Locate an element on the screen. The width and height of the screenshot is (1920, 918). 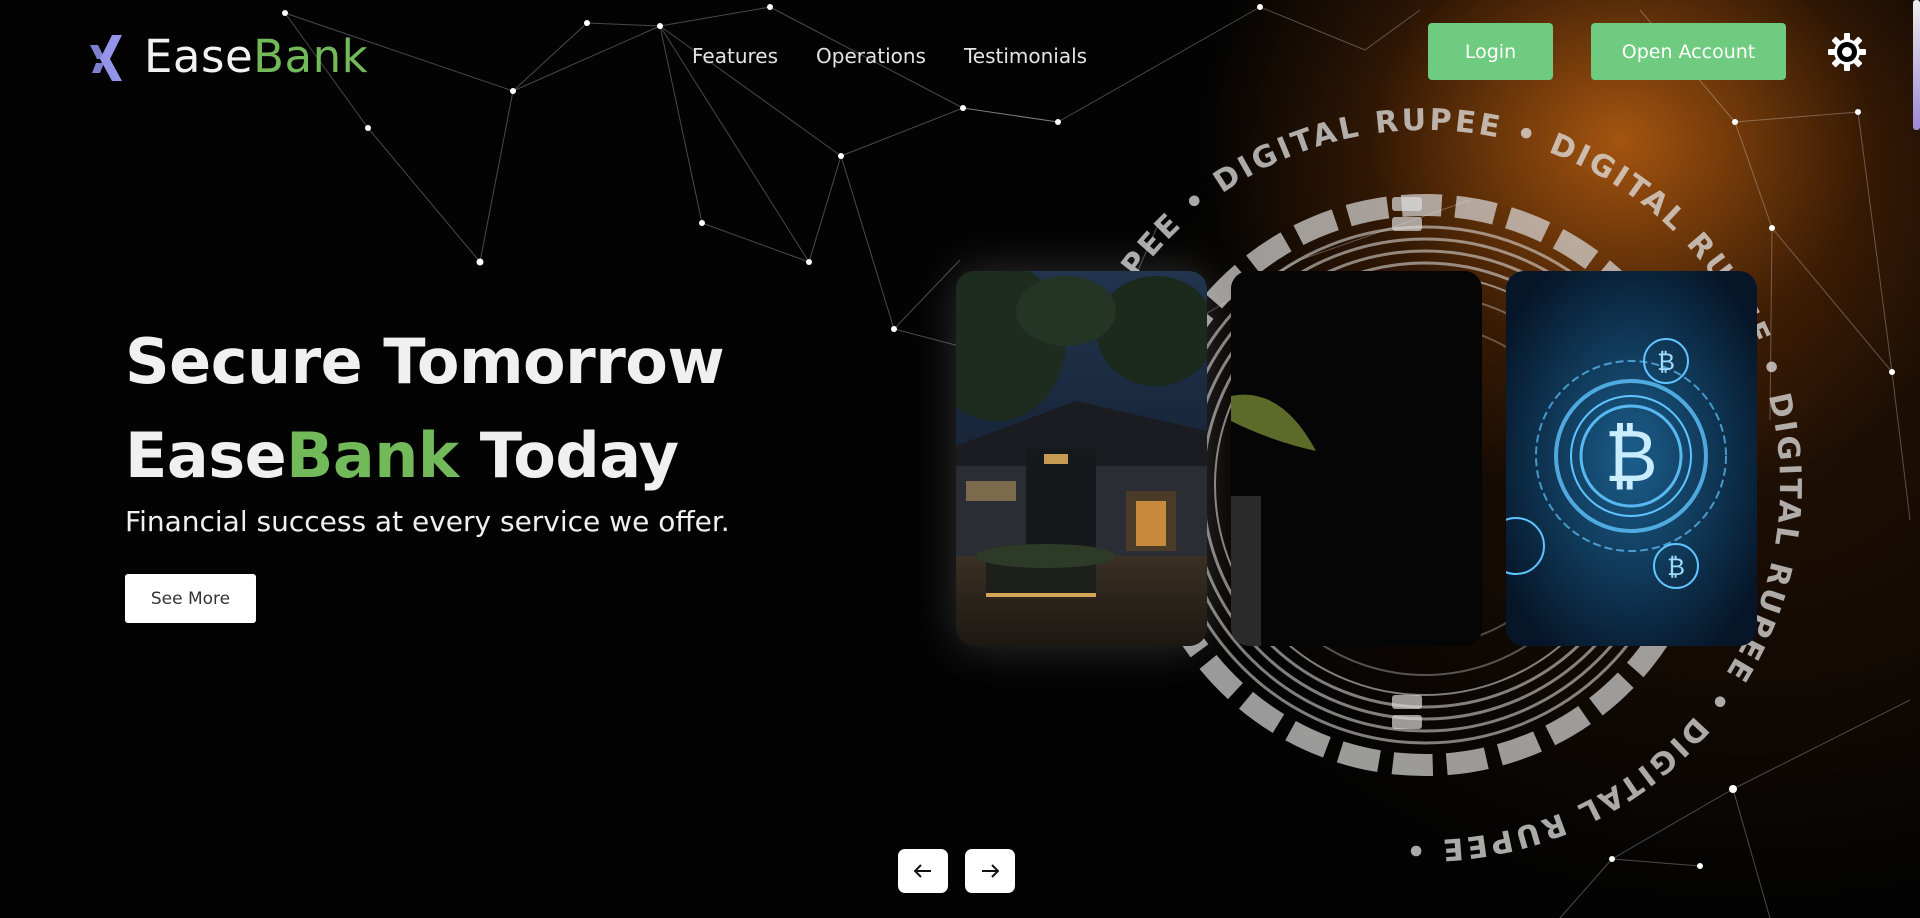
brand-logo: EaseBank is located at coordinates (227, 56).